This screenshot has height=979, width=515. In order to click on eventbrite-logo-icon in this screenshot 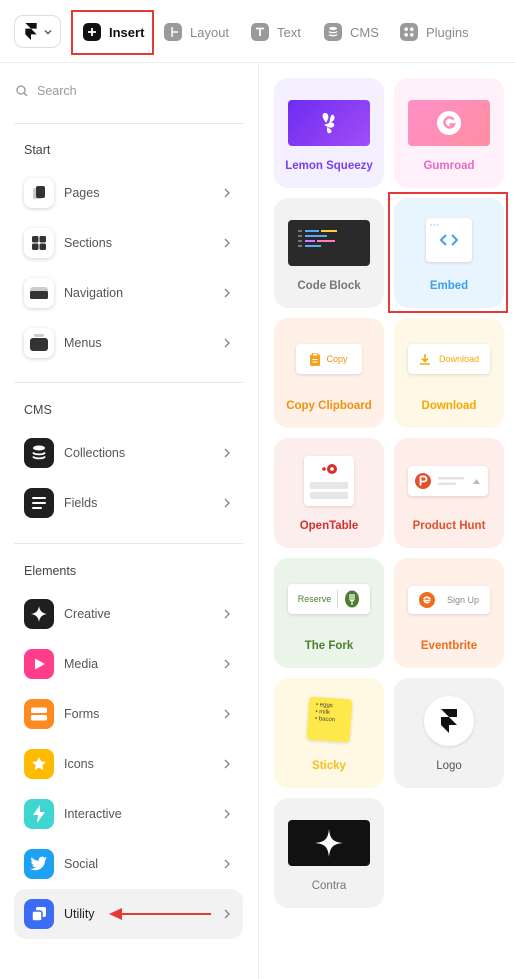, I will do `click(426, 600)`.